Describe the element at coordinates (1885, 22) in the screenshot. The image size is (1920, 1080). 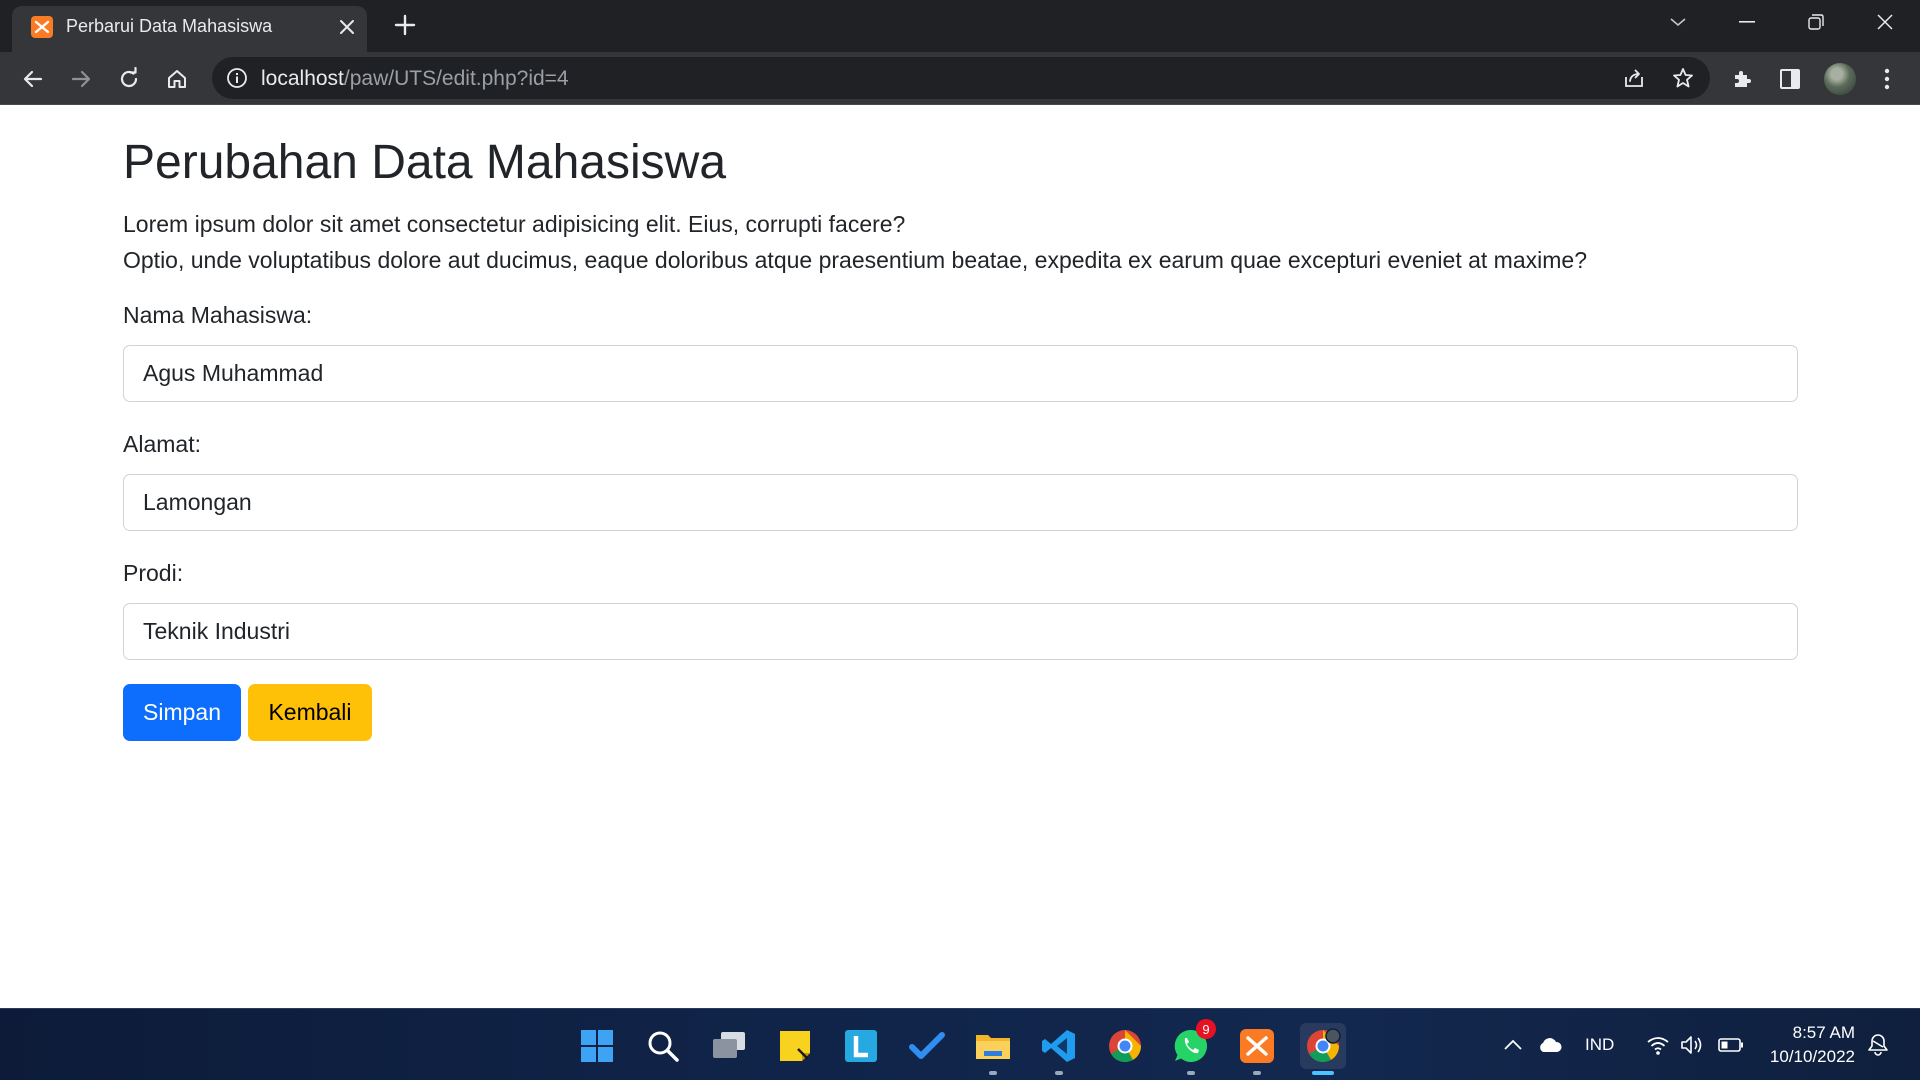
I see `close-window-icon` at that location.